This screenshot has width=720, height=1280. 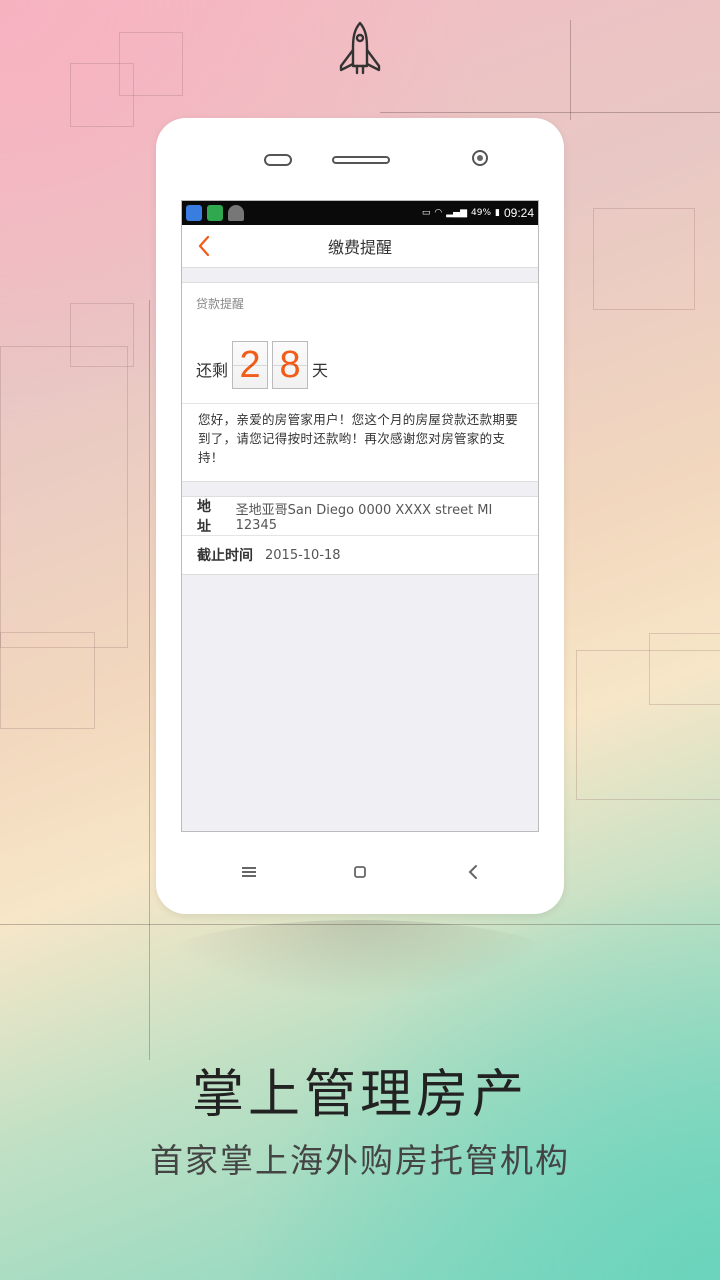 I want to click on back-icon, so click(x=473, y=872).